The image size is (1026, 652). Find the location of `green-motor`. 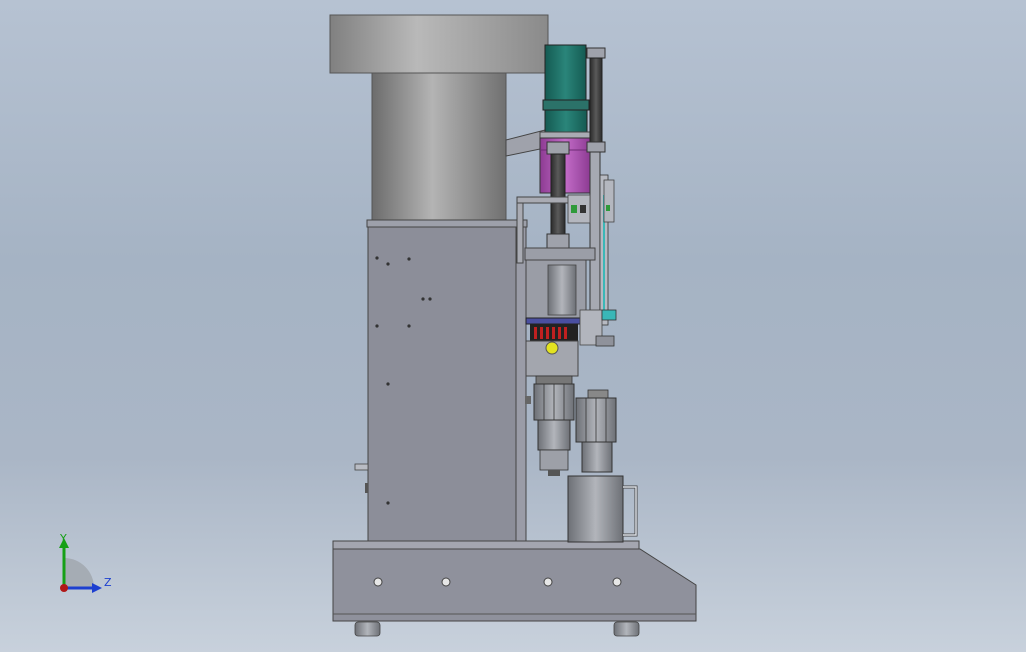

green-motor is located at coordinates (566, 91).